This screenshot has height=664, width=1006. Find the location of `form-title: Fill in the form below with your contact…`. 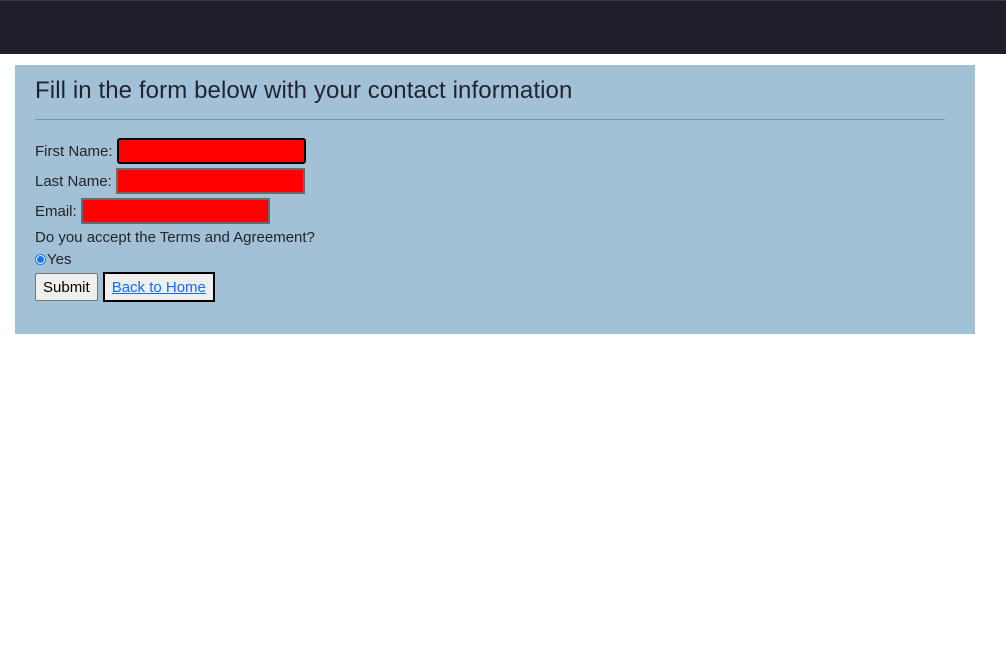

form-title: Fill in the form below with your contact… is located at coordinates (304, 90).